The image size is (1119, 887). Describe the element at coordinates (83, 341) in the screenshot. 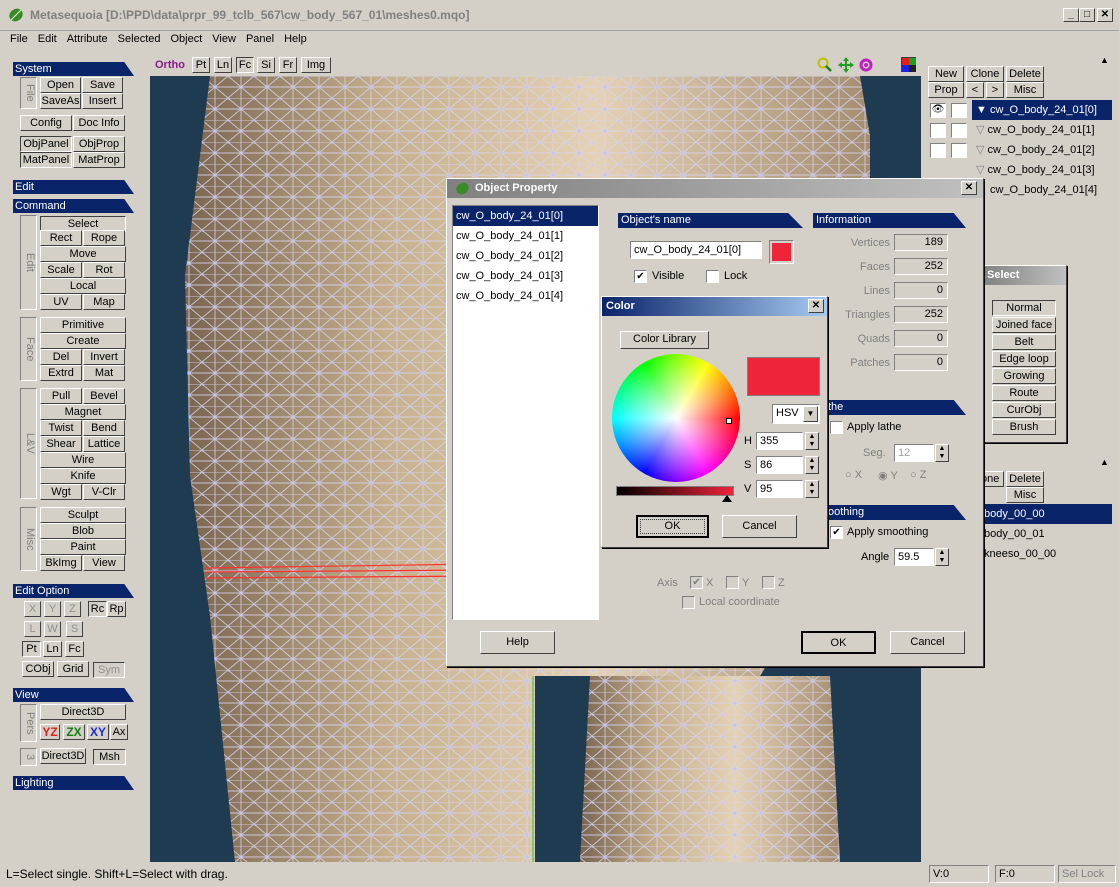

I see `create-button: Create` at that location.